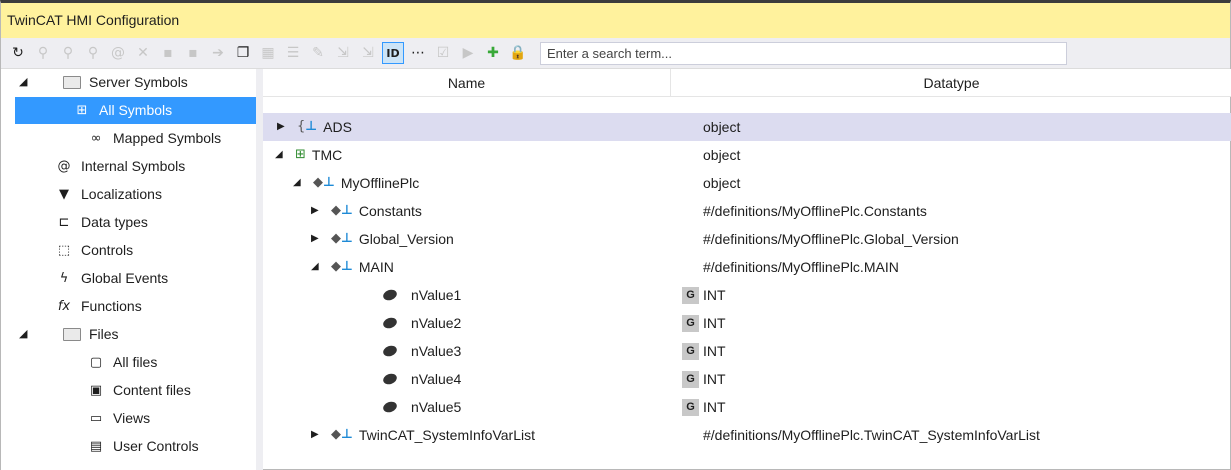 This screenshot has height=470, width=1231. I want to click on table-row: ◢ ◆⊥ MyOfflinePlc object, so click(747, 183).